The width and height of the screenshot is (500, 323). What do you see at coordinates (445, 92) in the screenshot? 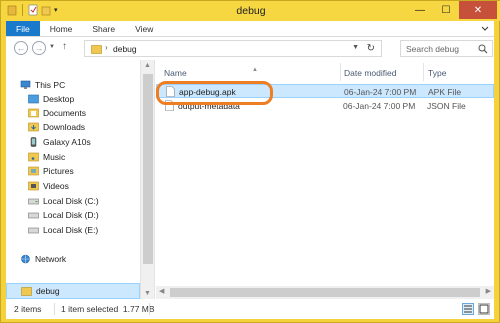
I see `file-type: APK File` at bounding box center [445, 92].